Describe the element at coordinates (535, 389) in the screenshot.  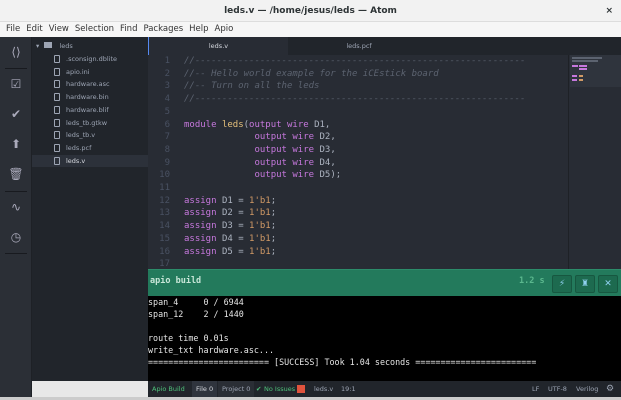
I see `line-ending: LF` at that location.